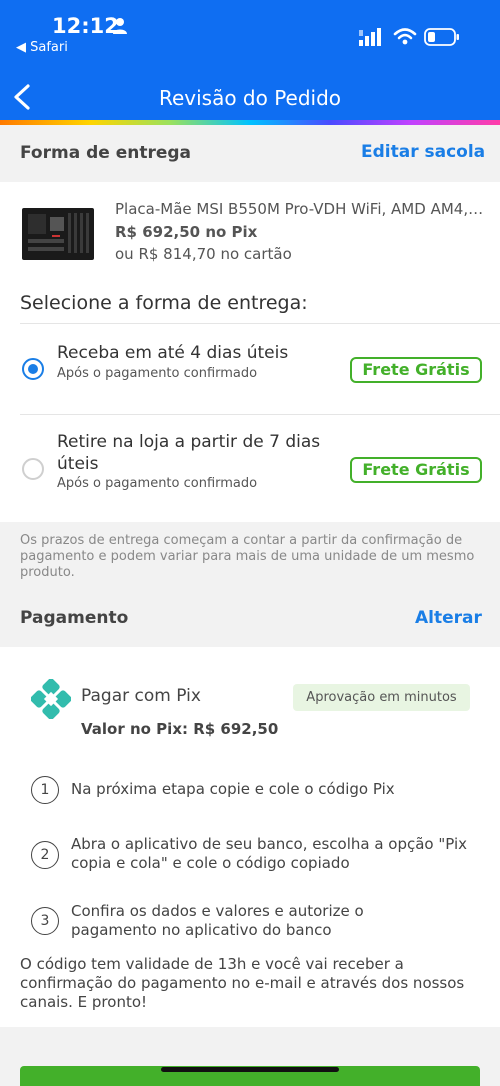 This screenshot has width=500, height=1086. I want to click on edit-bag-link: Editar sacola, so click(423, 152).